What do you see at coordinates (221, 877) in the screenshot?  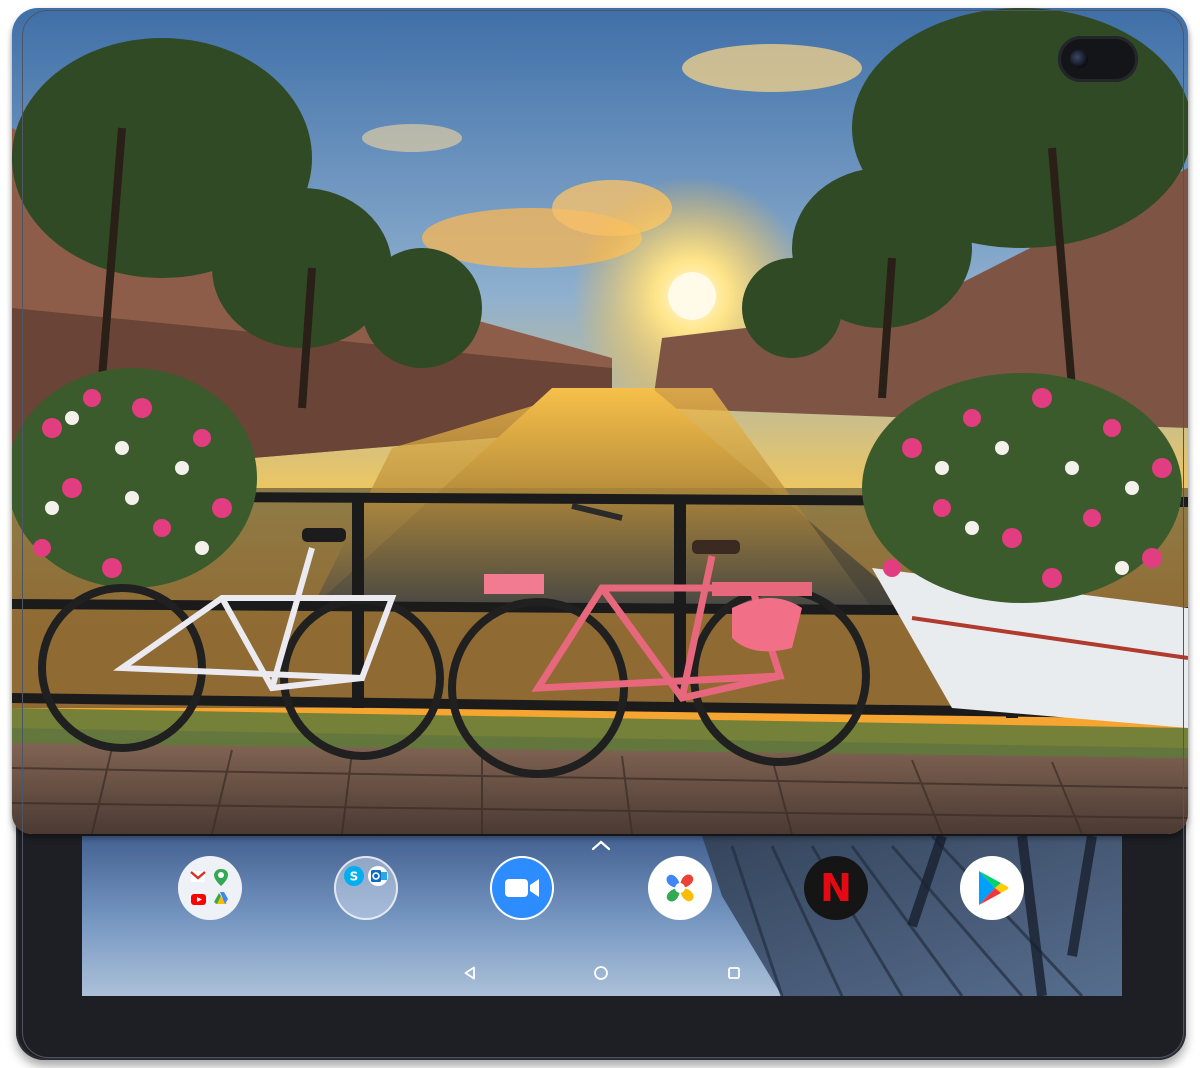 I see `maps-icon` at bounding box center [221, 877].